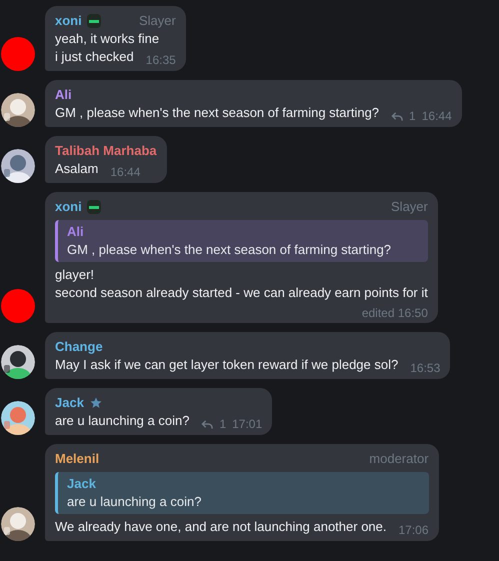  What do you see at coordinates (122, 421) in the screenshot?
I see `message-text: are u launching a coin?` at bounding box center [122, 421].